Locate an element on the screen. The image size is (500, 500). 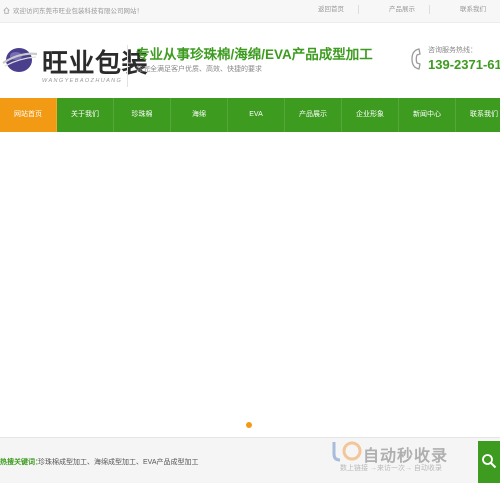
top-bar: 欢迎访问东莞市旺业包装科技有限公司网站！ 返回首页 产品展示 联系我们 is located at coordinates (250, 11).